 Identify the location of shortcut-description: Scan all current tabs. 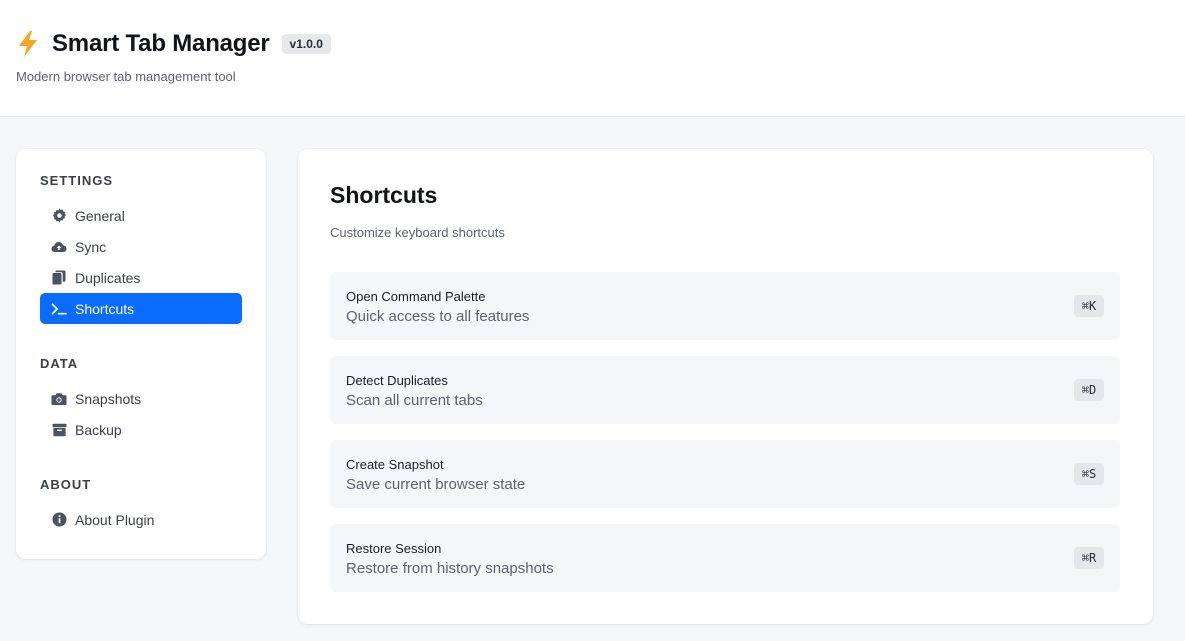
(414, 400).